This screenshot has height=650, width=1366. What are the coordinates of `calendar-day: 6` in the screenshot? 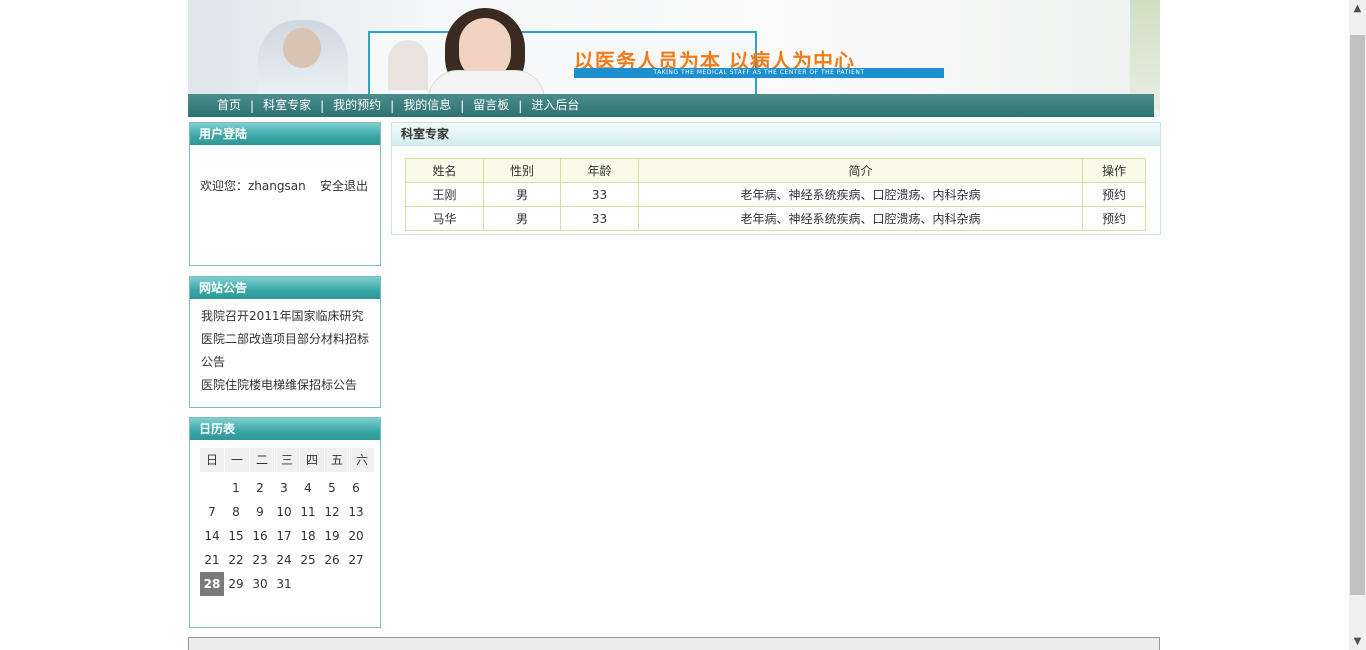 It's located at (356, 488).